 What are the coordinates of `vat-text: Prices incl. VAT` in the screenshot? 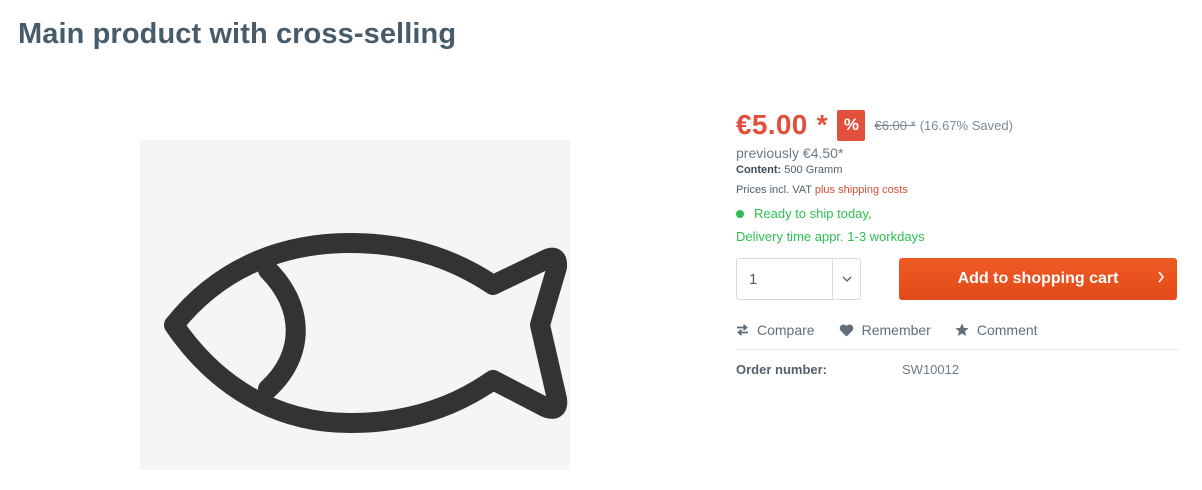 It's located at (774, 190).